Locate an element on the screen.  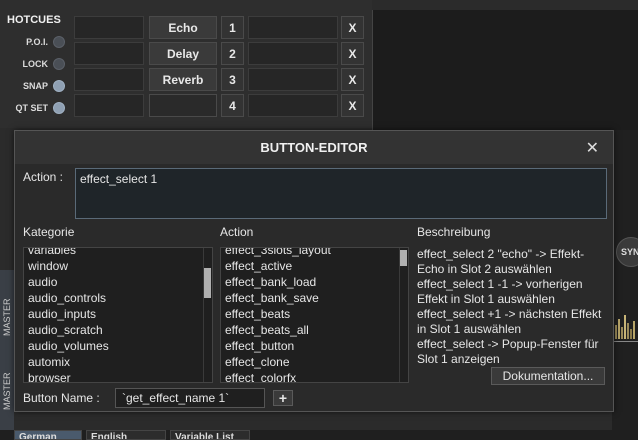
fx-slot-3-button: Reverb is located at coordinates (183, 79).